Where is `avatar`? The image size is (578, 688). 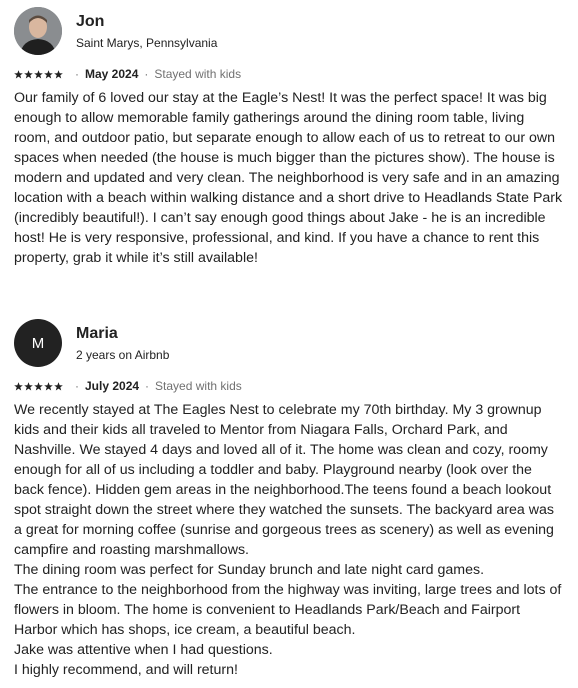
avatar is located at coordinates (38, 31).